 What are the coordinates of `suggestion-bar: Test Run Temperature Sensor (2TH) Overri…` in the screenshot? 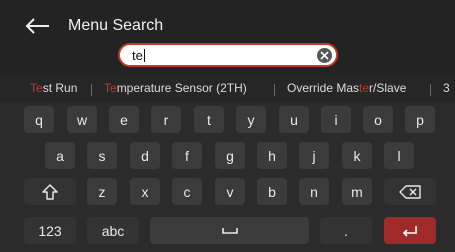 It's located at (227, 89).